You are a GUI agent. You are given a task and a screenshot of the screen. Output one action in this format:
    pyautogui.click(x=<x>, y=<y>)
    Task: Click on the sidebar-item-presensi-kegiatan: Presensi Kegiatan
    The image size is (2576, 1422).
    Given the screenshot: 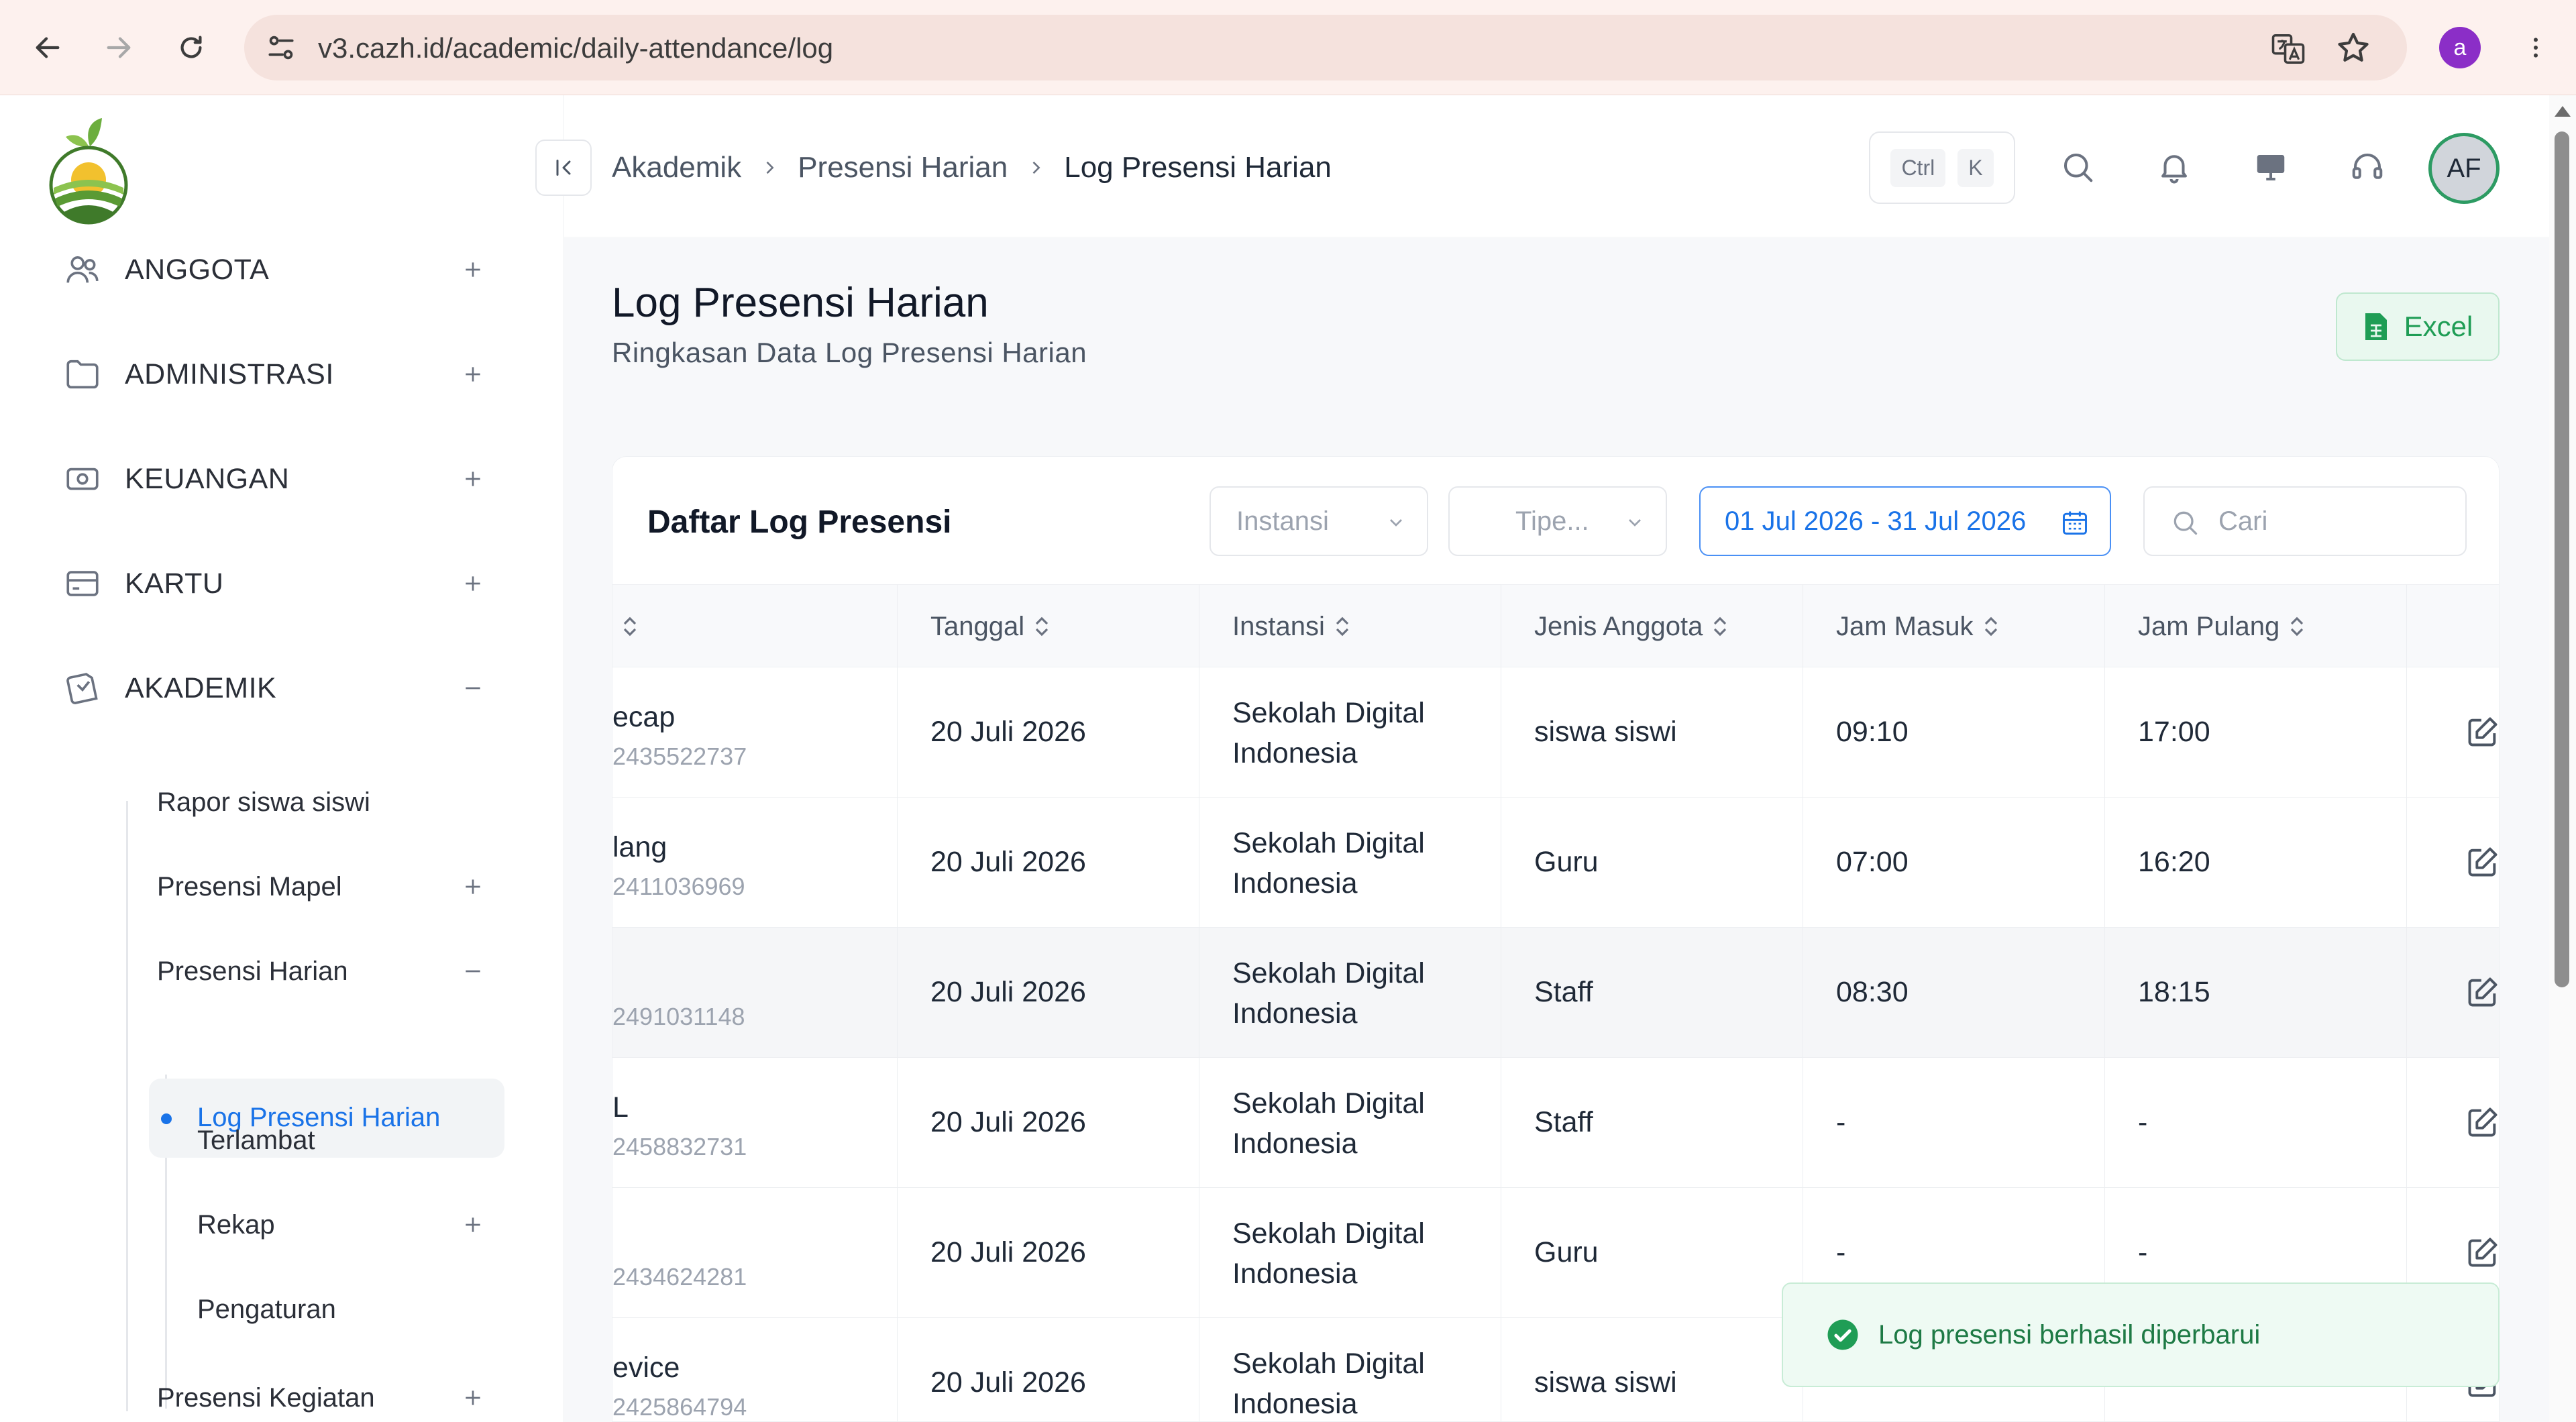 What is the action you would take?
    pyautogui.click(x=324, y=1393)
    